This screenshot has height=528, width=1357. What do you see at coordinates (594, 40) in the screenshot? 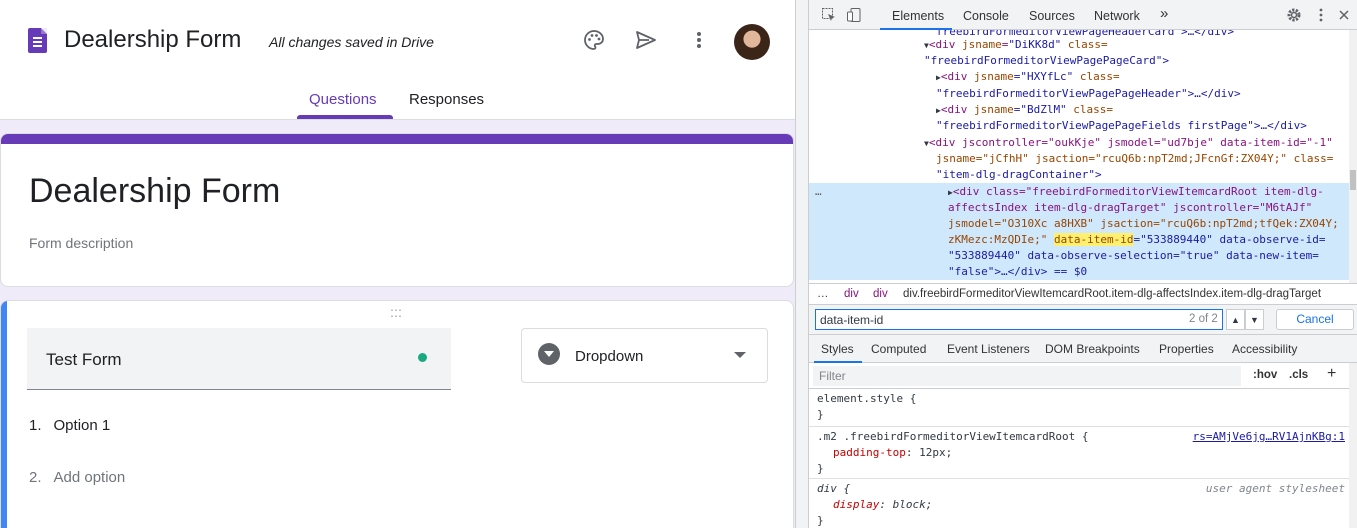
I see `palette-icon` at bounding box center [594, 40].